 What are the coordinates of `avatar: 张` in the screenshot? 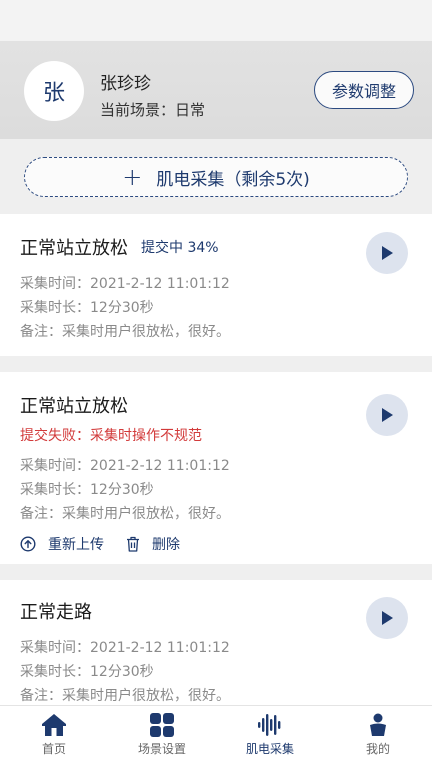 It's located at (54, 91).